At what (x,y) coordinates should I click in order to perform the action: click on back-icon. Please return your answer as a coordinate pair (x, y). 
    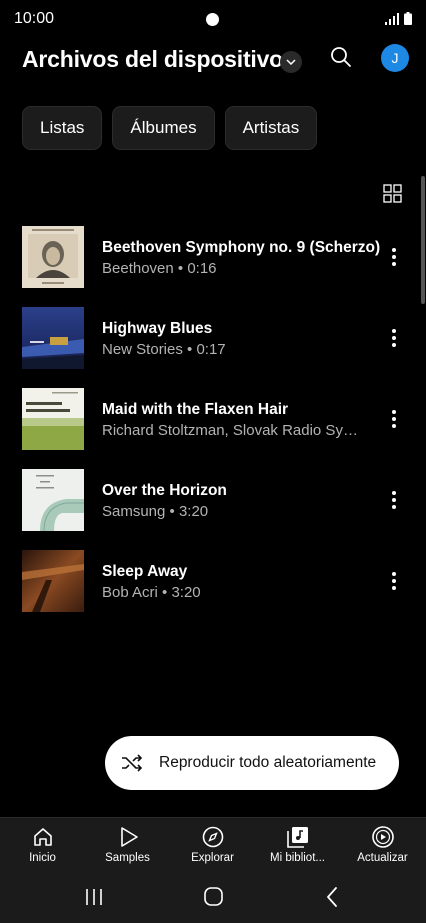
    Looking at the image, I should click on (333, 897).